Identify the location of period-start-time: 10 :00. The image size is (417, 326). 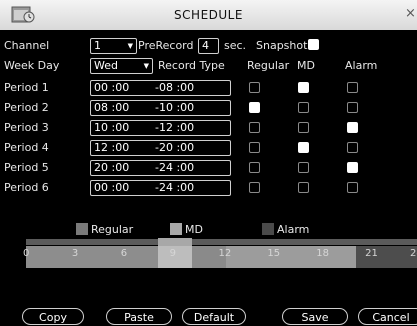
(111, 127).